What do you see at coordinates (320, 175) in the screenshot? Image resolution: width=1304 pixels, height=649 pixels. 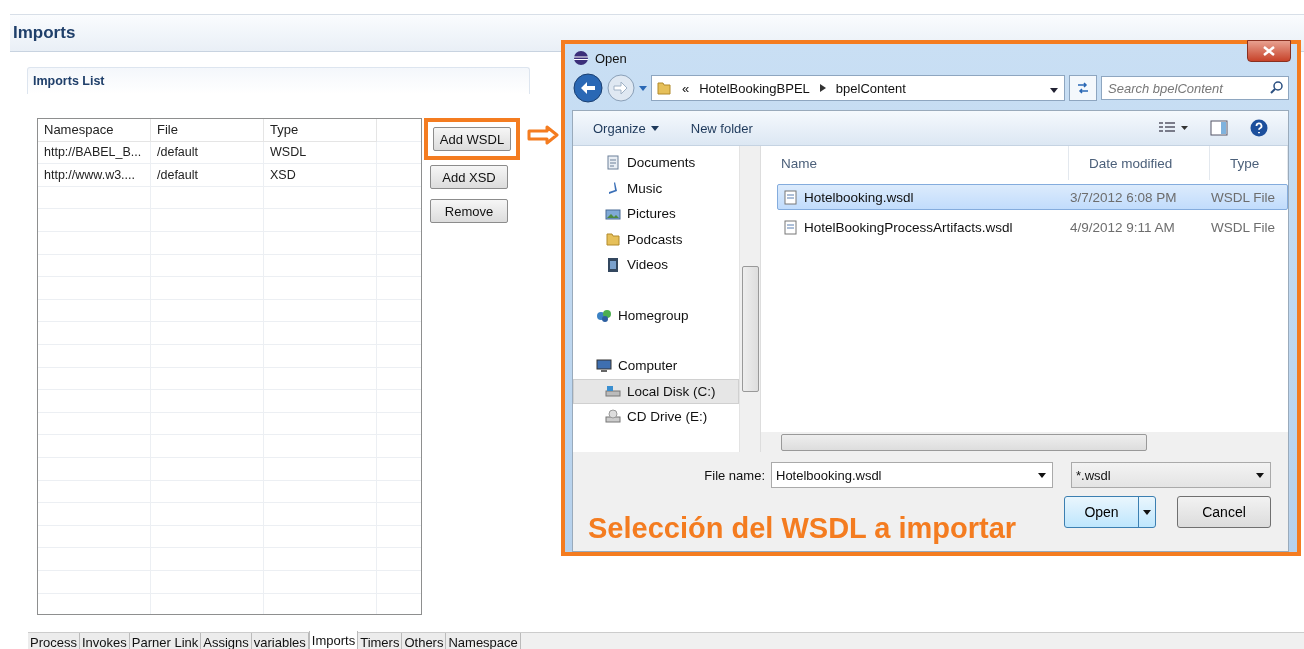 I see `table-cell: XSD` at bounding box center [320, 175].